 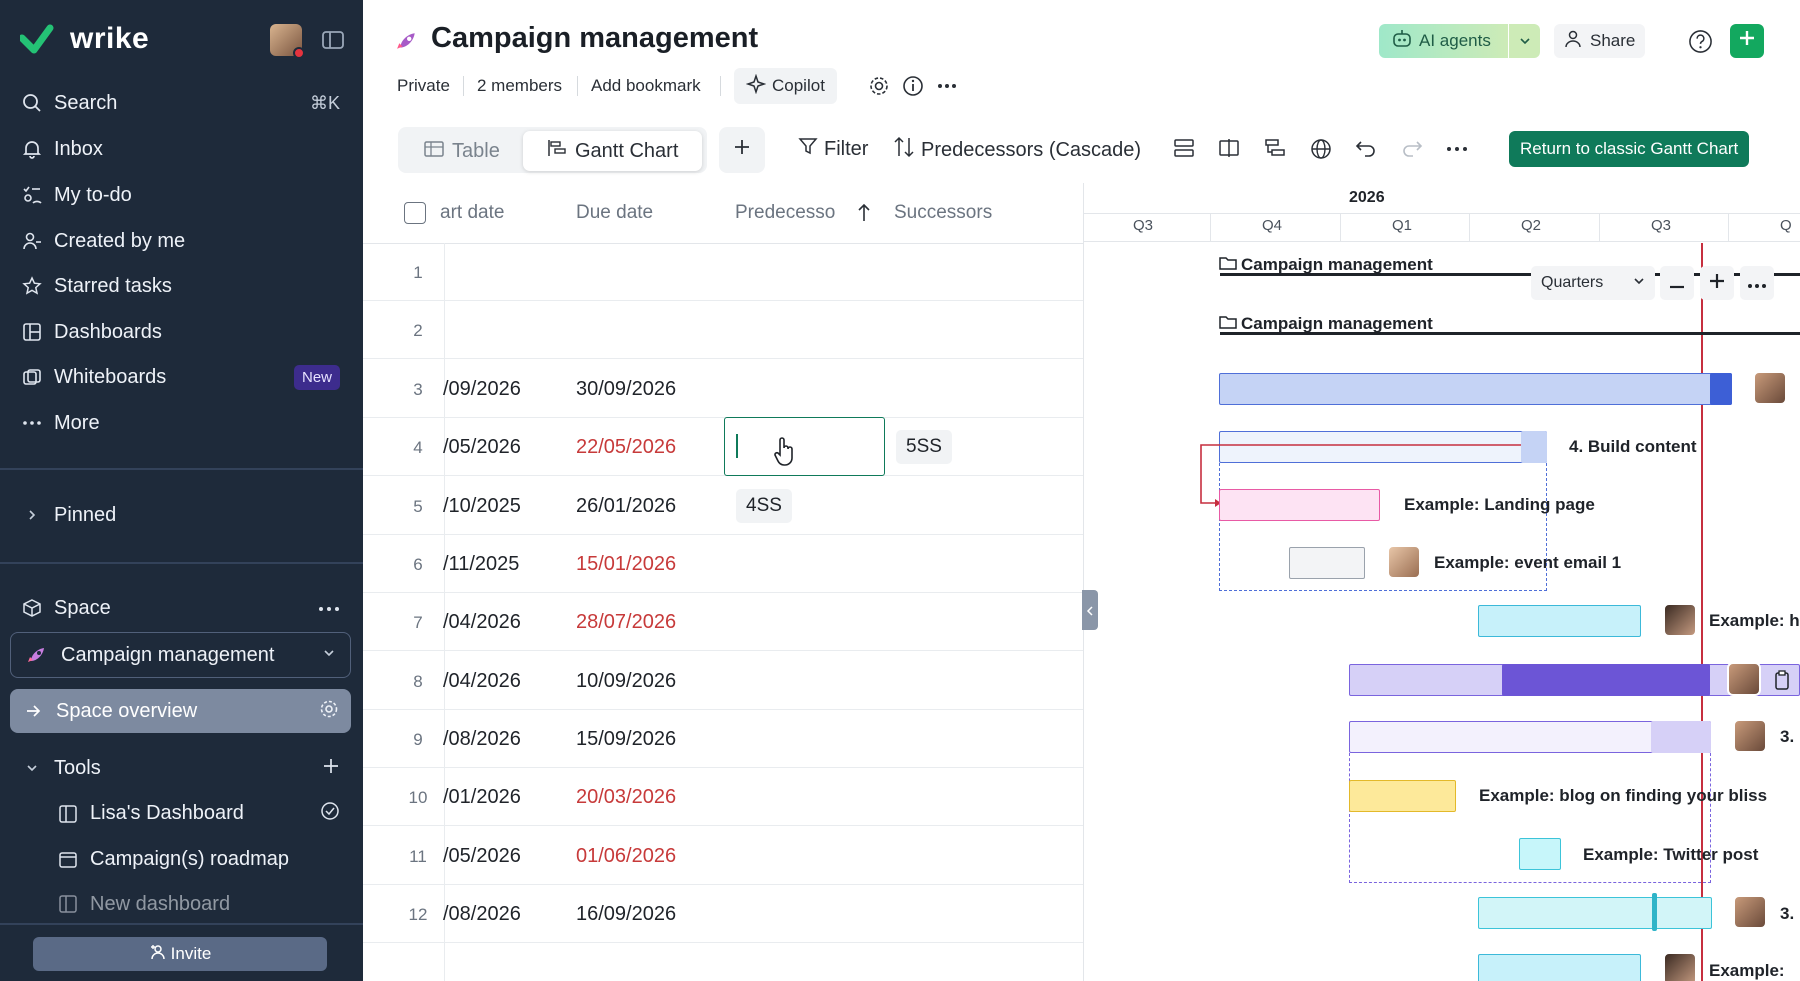 What do you see at coordinates (723, 622) in the screenshot?
I see `table-row: 7/04/2026 28/07/2026` at bounding box center [723, 622].